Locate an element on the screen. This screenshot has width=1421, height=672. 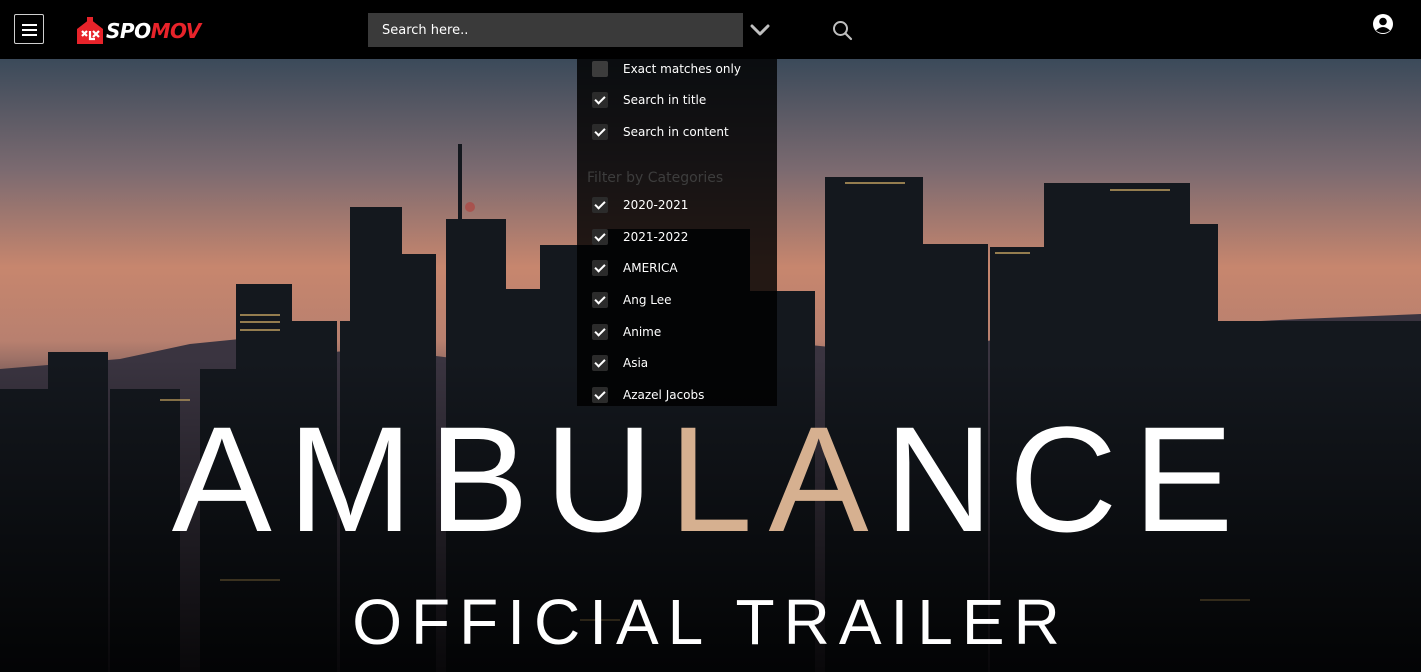
hero-title-part2: NCE is located at coordinates (1067, 479).